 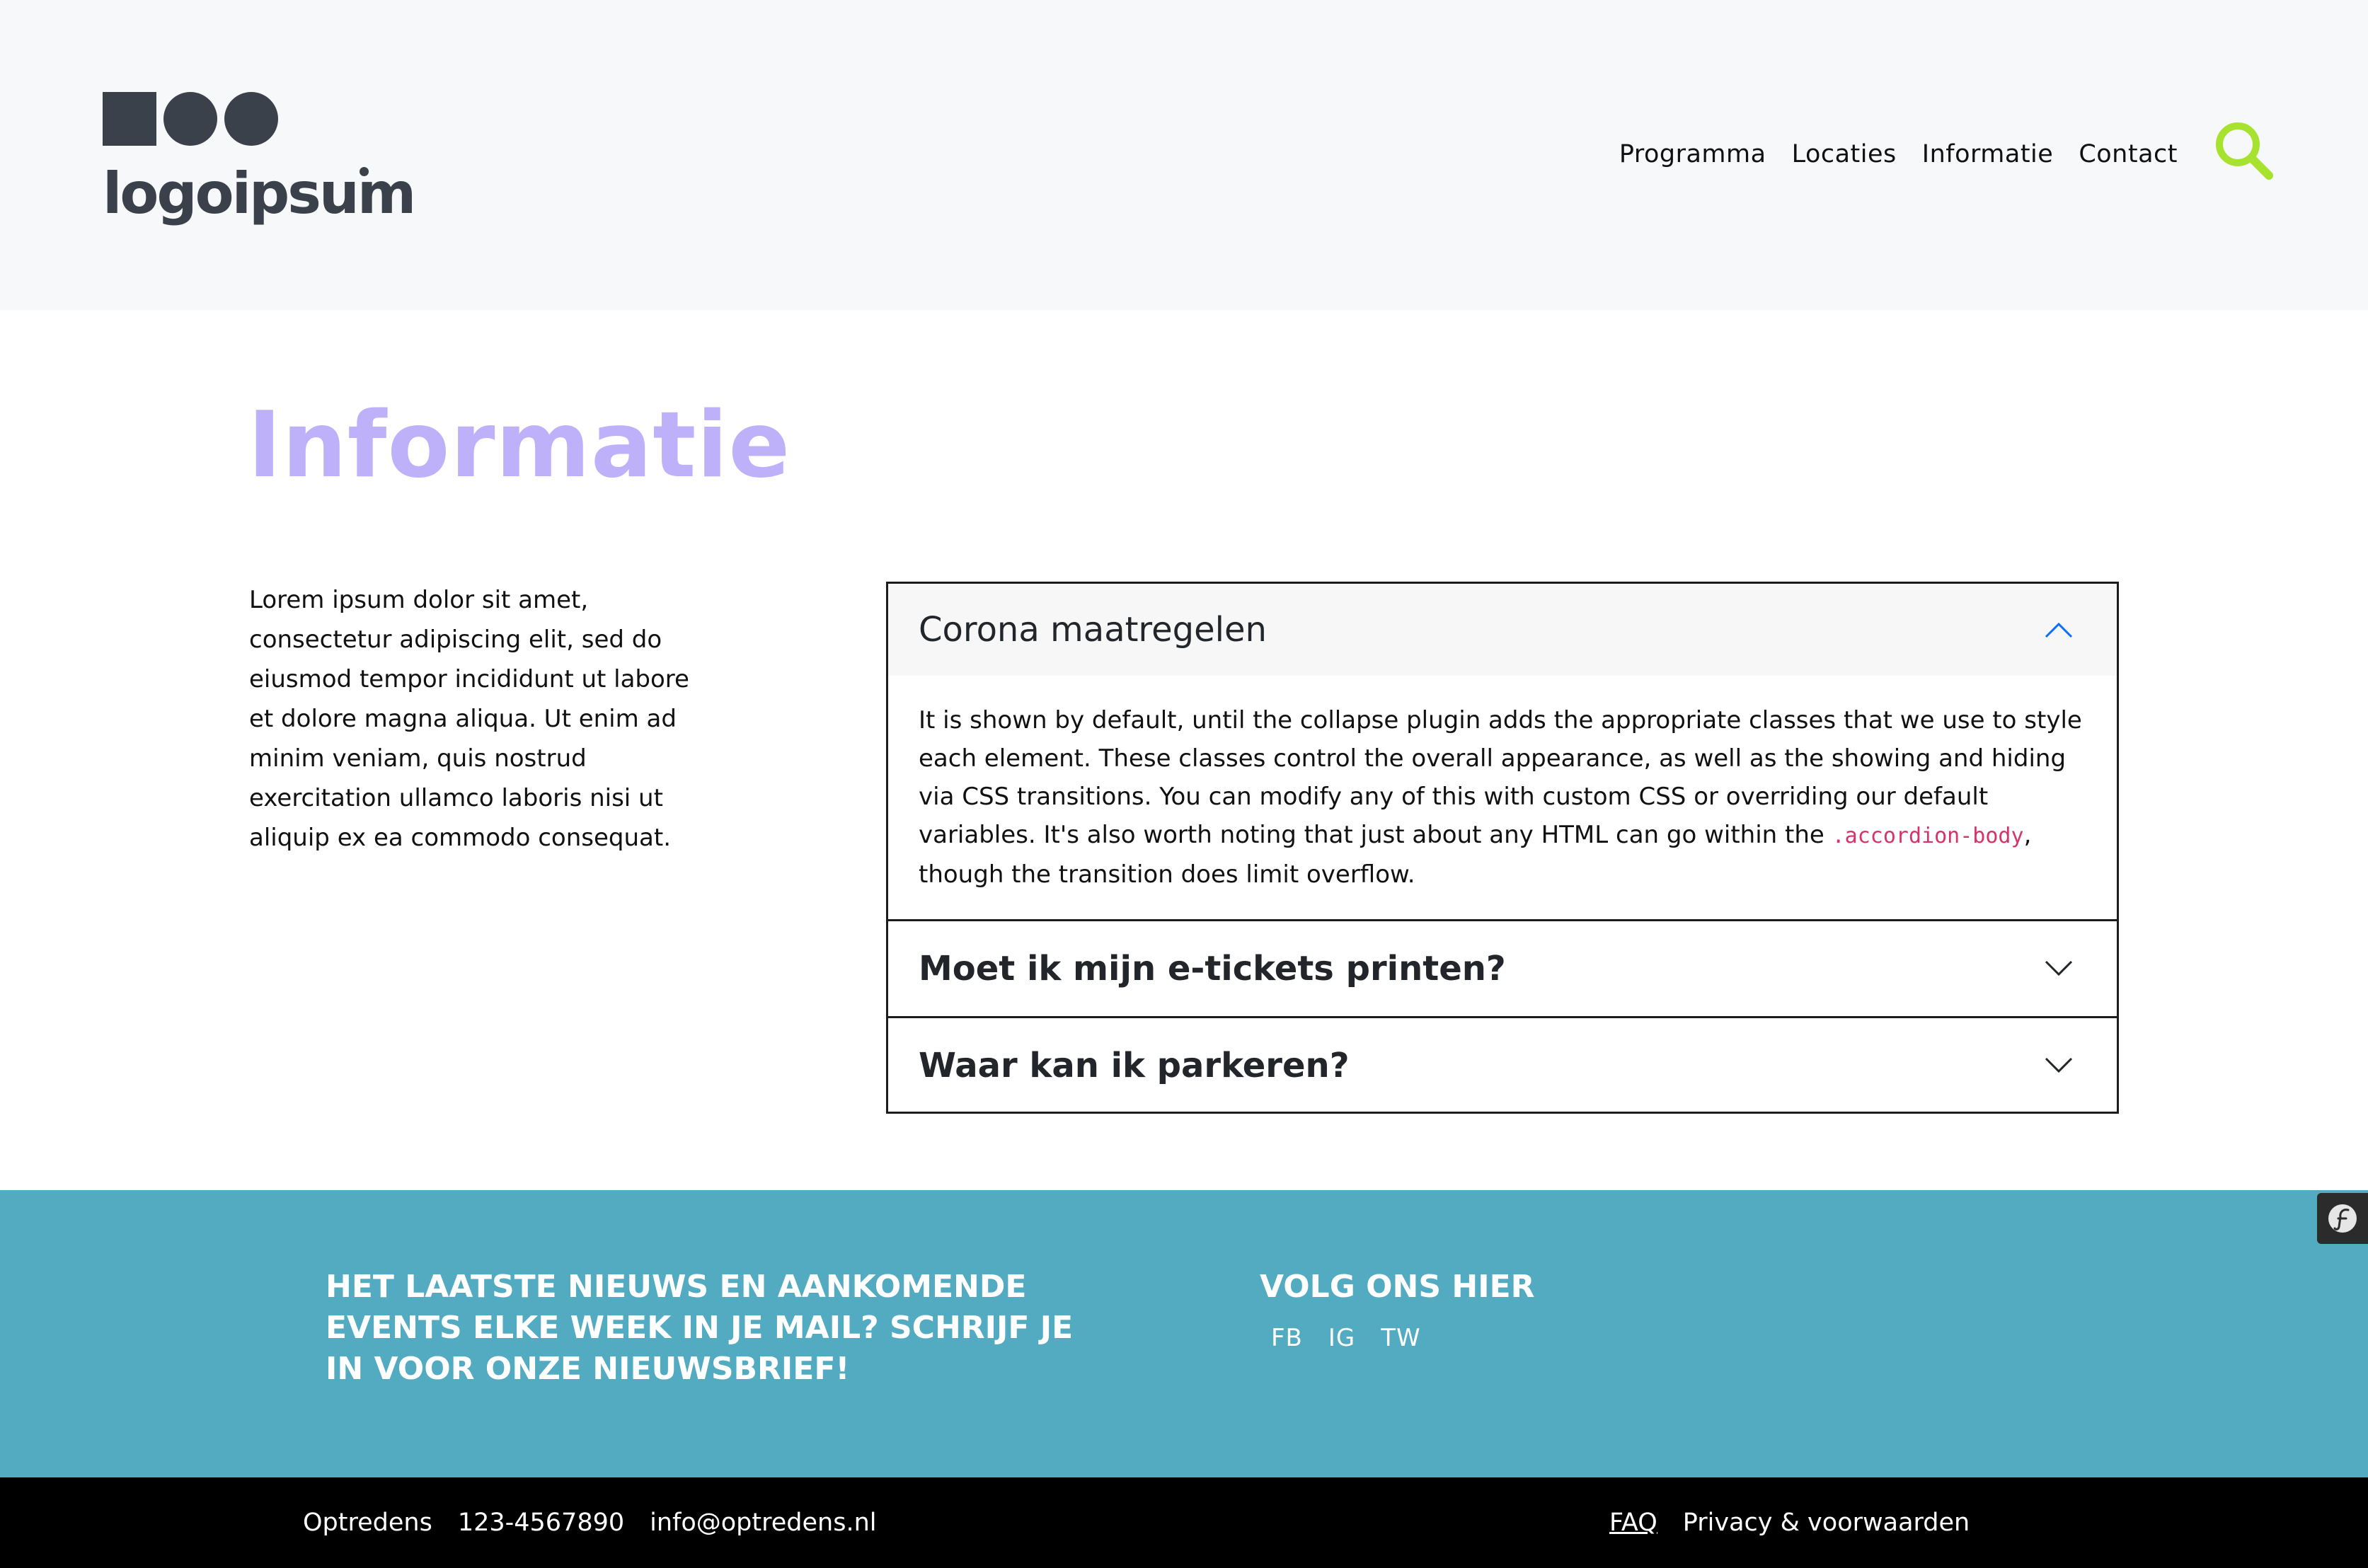 I want to click on accordion-header-parkeren: Waar kan ik parkeren?, so click(x=1502, y=1065).